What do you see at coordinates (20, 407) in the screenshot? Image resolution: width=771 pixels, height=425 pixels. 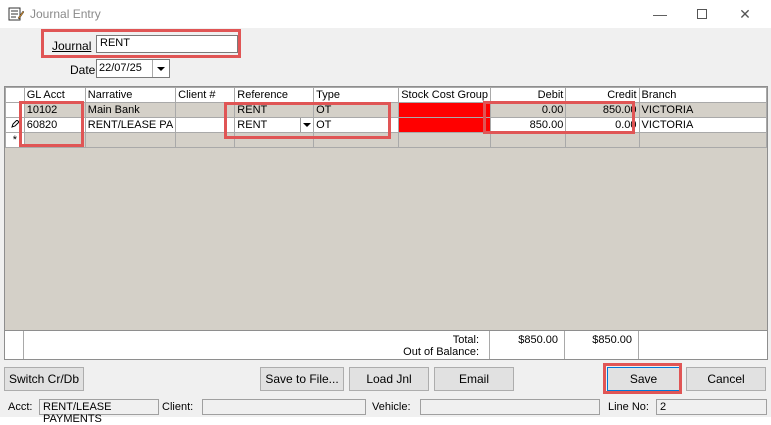 I see `acct-label: Acct:` at bounding box center [20, 407].